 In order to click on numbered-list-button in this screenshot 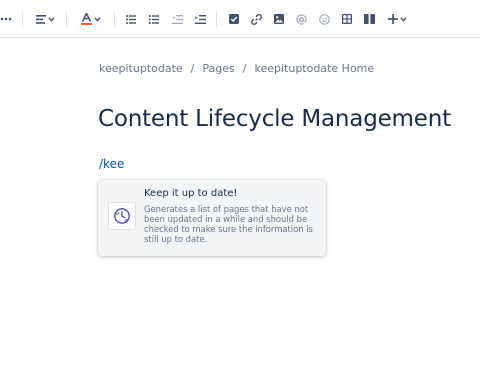, I will do `click(154, 19)`.